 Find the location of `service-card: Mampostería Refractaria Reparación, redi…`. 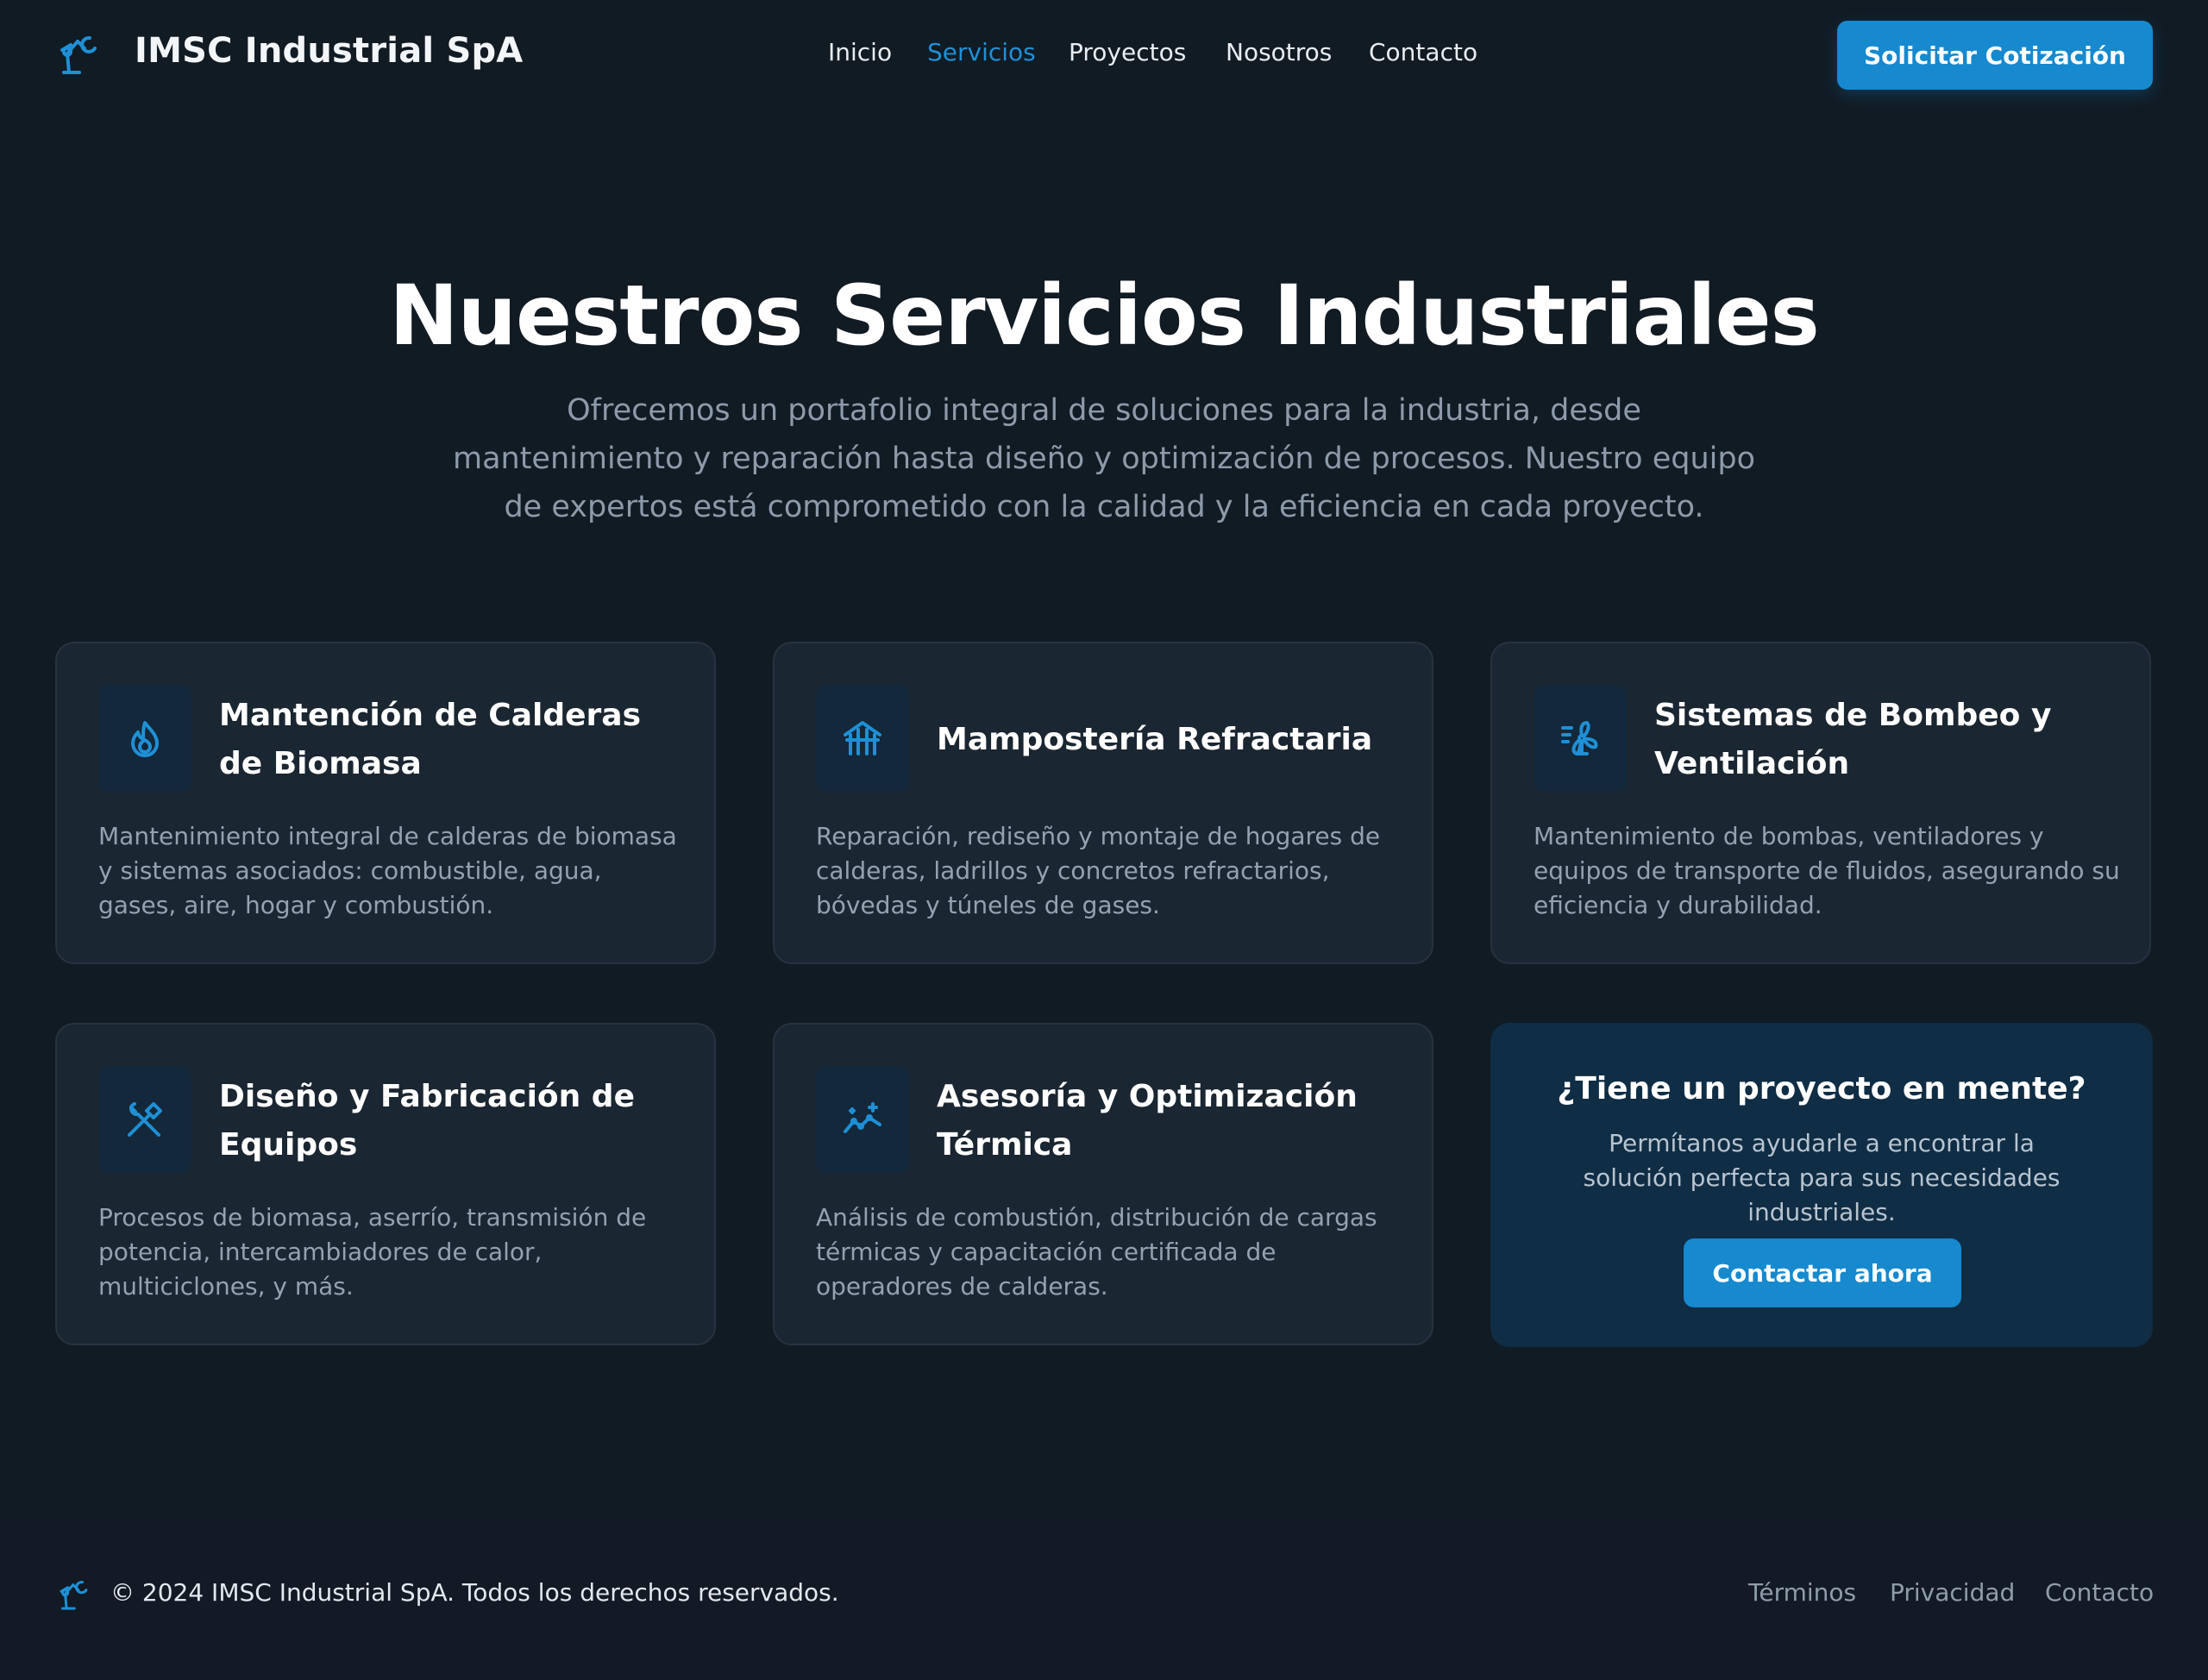

service-card: Mampostería Refractaria Reparación, redi… is located at coordinates (1103, 803).